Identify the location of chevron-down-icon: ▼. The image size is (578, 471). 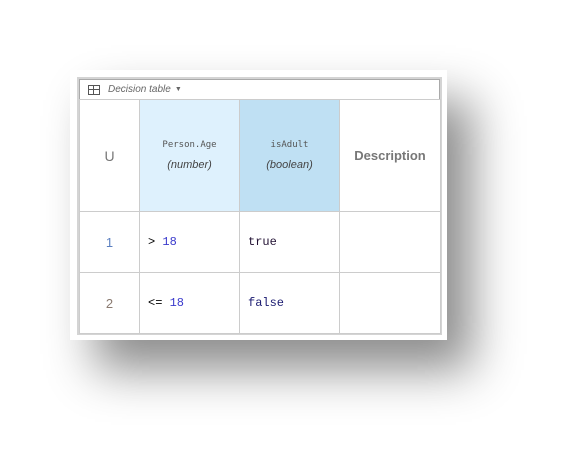
(178, 89).